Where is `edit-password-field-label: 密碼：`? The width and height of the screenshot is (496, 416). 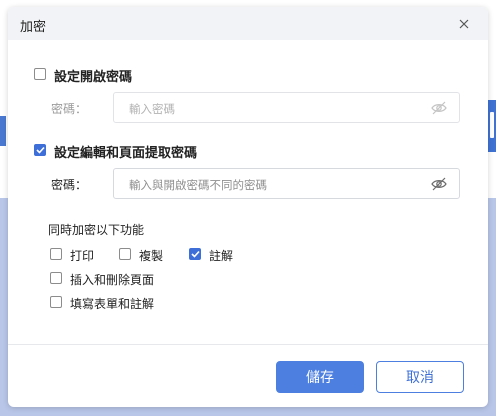
edit-password-field-label: 密碼： is located at coordinates (69, 185).